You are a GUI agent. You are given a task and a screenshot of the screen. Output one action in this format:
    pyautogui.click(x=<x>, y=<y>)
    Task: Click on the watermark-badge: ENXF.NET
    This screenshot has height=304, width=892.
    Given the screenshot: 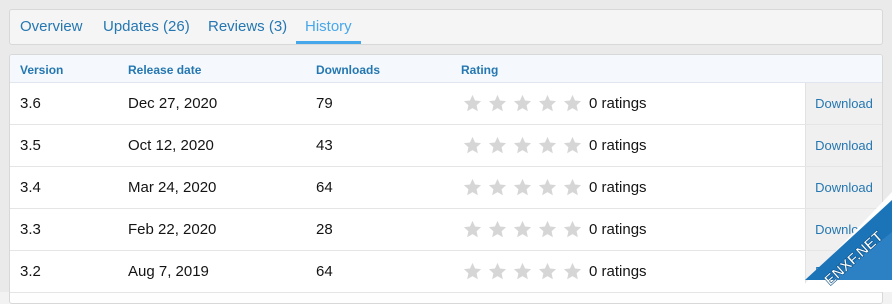 What is the action you would take?
    pyautogui.click(x=844, y=242)
    